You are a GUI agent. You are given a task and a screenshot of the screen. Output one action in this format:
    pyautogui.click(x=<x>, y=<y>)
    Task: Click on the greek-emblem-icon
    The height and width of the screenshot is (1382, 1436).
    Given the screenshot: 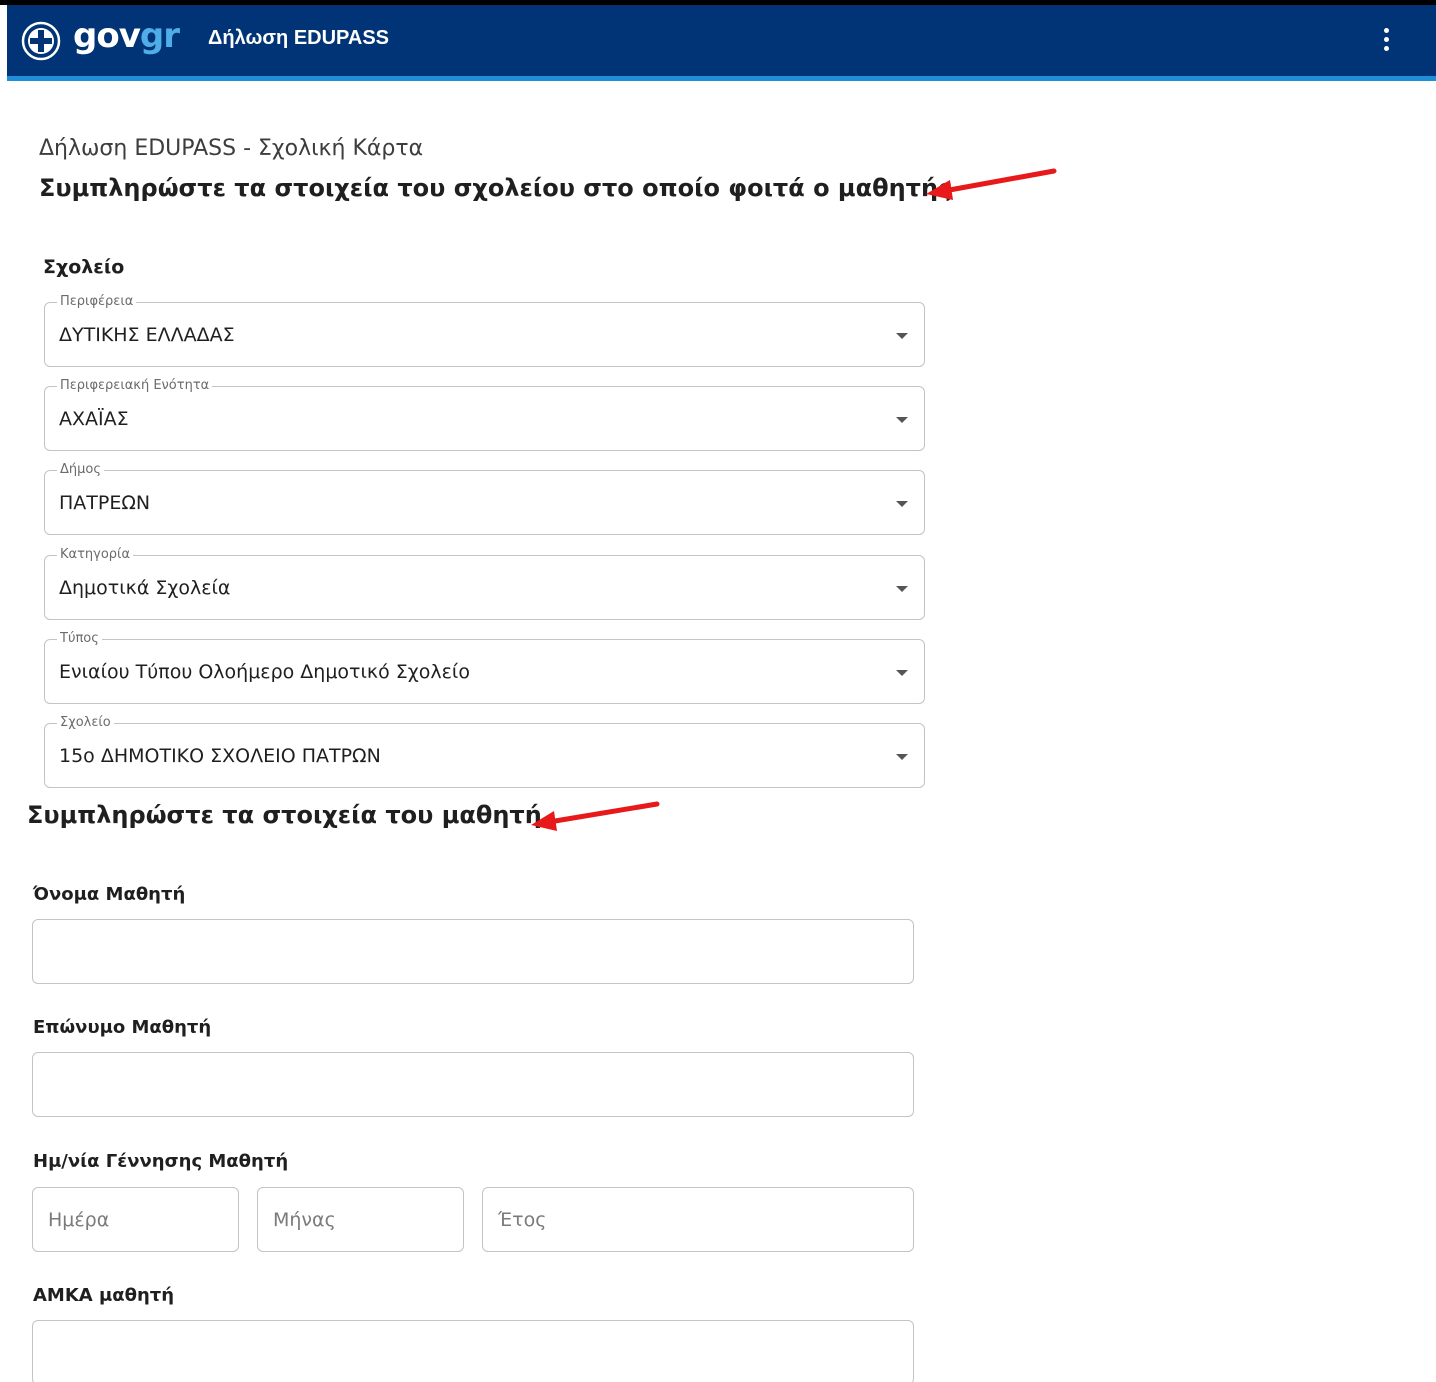 What is the action you would take?
    pyautogui.click(x=41, y=41)
    